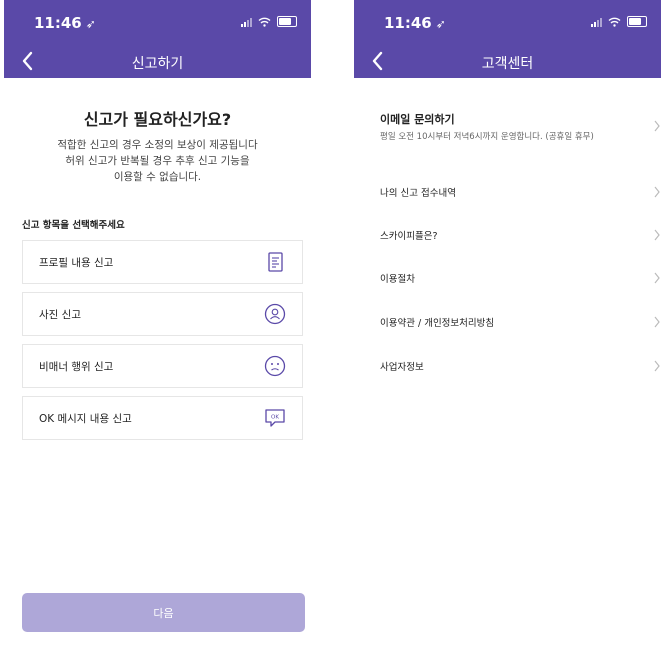 The height and width of the screenshot is (662, 666). What do you see at coordinates (507, 193) in the screenshot?
I see `support-item-my-reports: 나의 신고 접수내역` at bounding box center [507, 193].